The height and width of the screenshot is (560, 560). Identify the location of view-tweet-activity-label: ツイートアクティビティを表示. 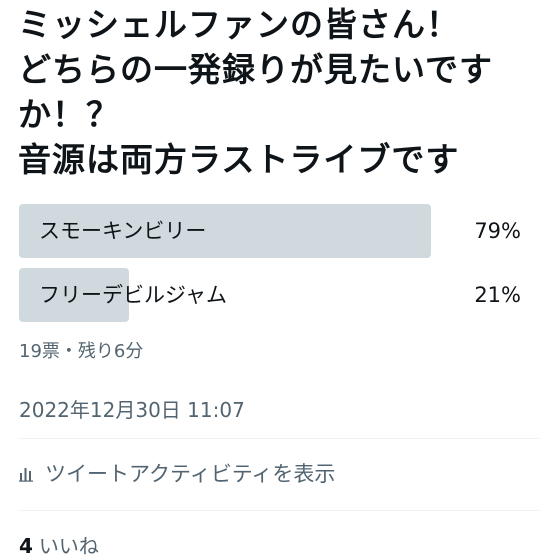
(190, 474).